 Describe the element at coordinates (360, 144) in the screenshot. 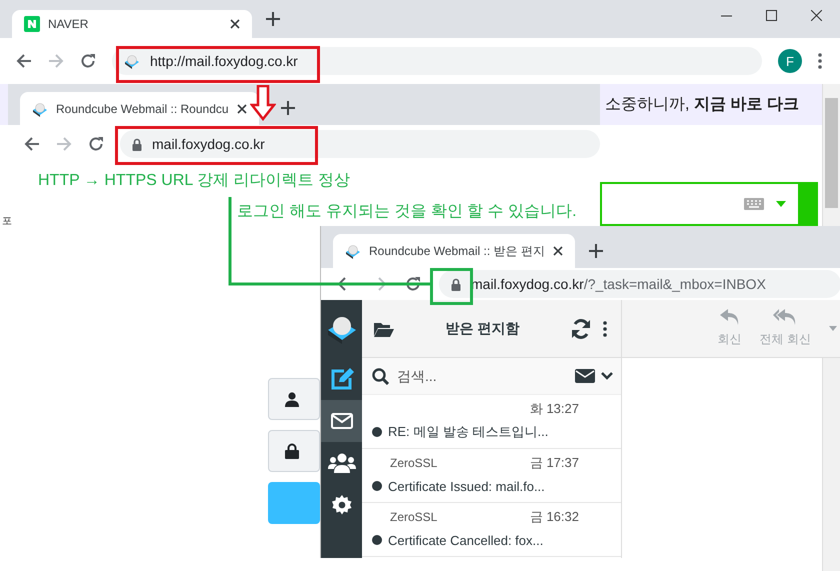

I see `address-bar: mail.foxydog.co.kr` at that location.